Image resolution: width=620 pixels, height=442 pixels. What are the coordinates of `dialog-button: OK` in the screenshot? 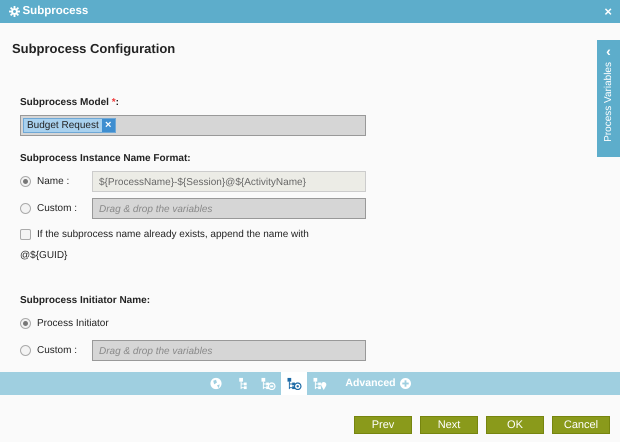 It's located at (515, 425).